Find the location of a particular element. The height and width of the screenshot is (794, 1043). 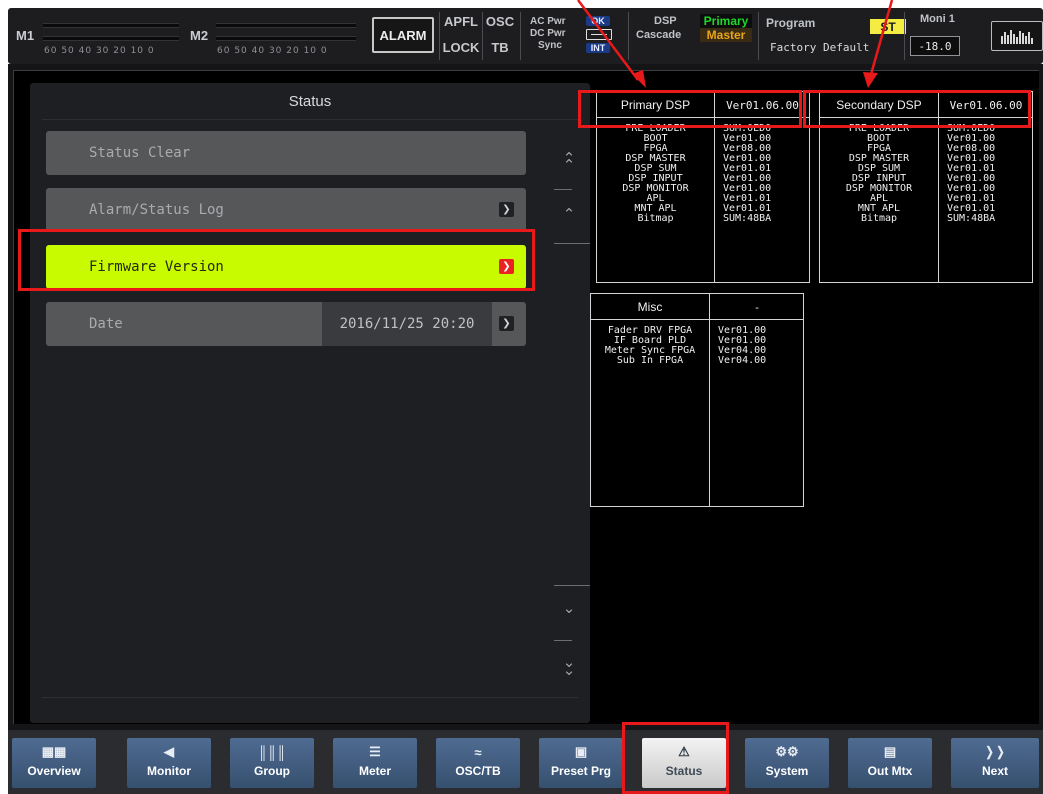

annotation-arrows is located at coordinates (735, 44).